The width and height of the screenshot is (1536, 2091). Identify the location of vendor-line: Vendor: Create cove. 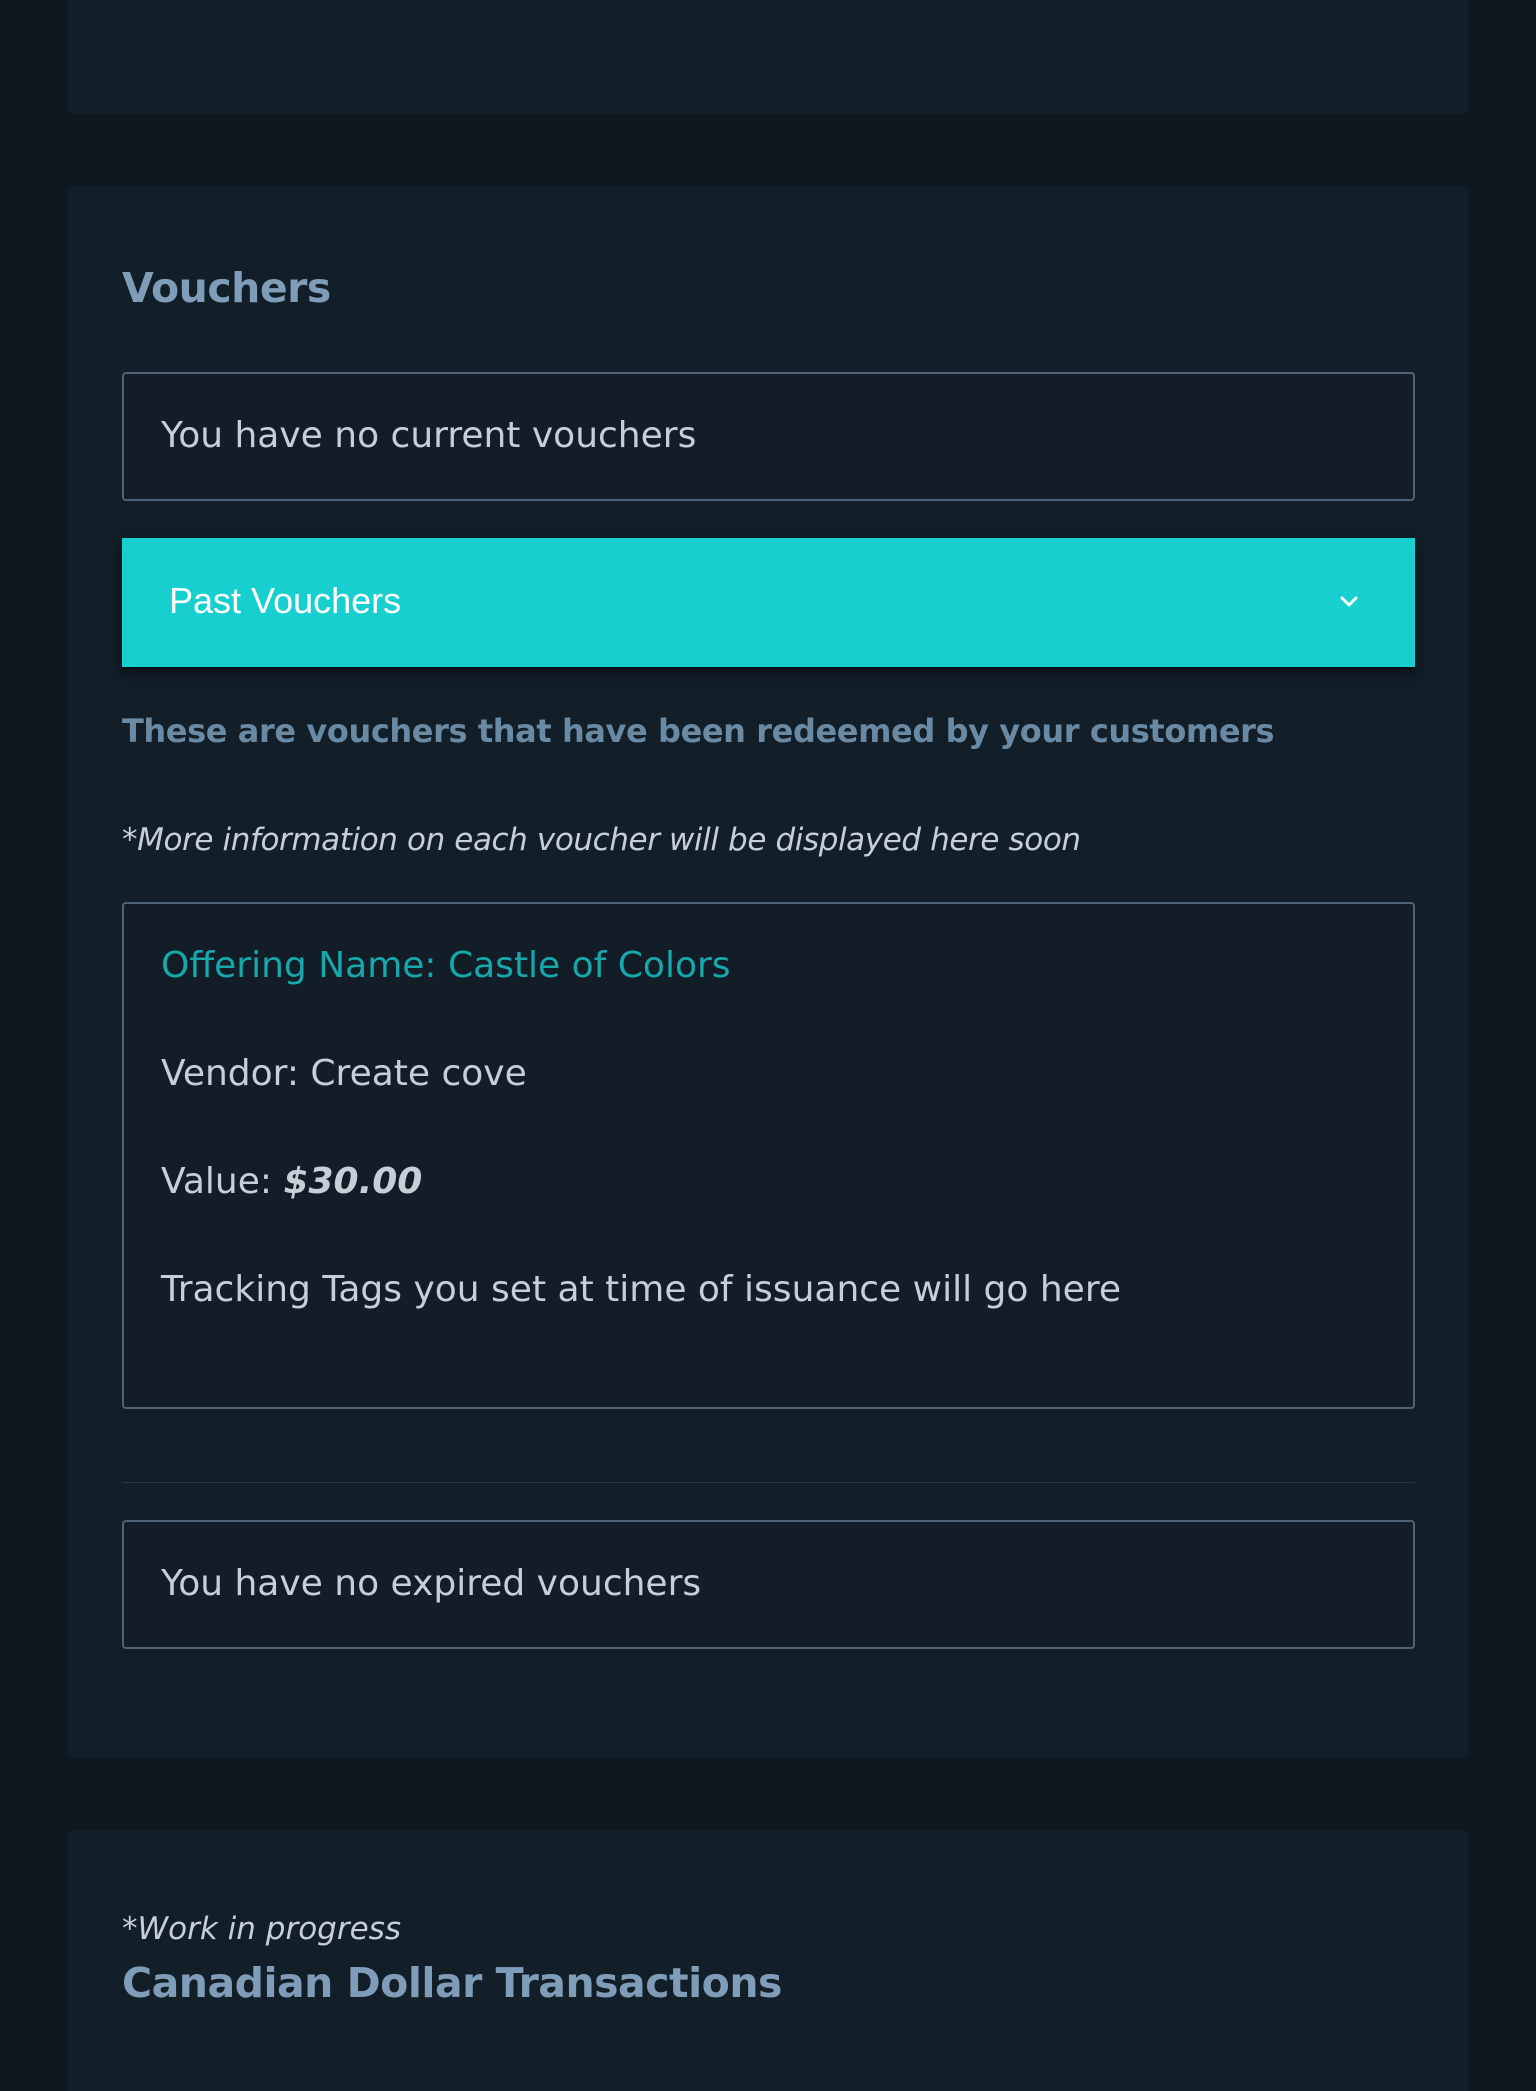
(344, 1074).